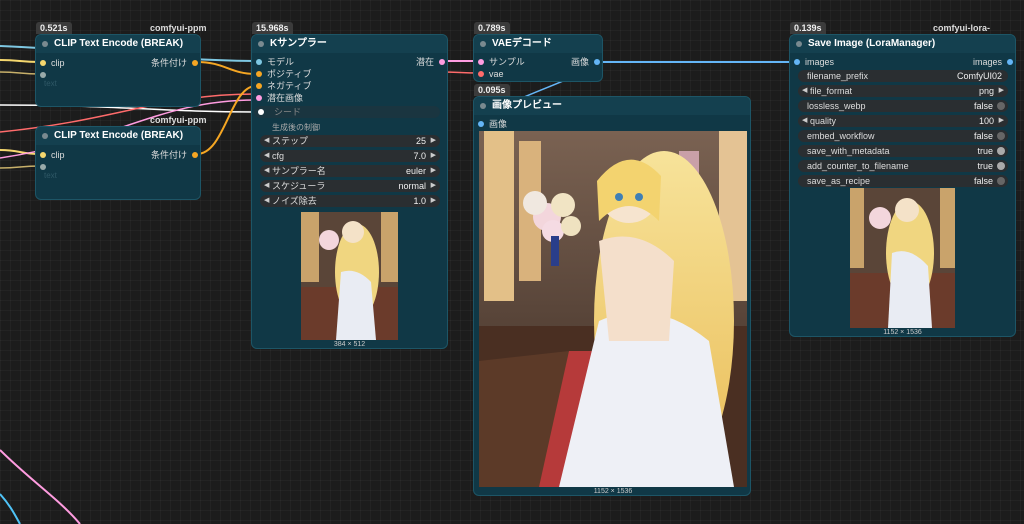 Image resolution: width=1024 pixels, height=524 pixels. What do you see at coordinates (350, 171) in the screenshot?
I see `sampler-name-widget: ◀ サンプラー名 euler ▶` at bounding box center [350, 171].